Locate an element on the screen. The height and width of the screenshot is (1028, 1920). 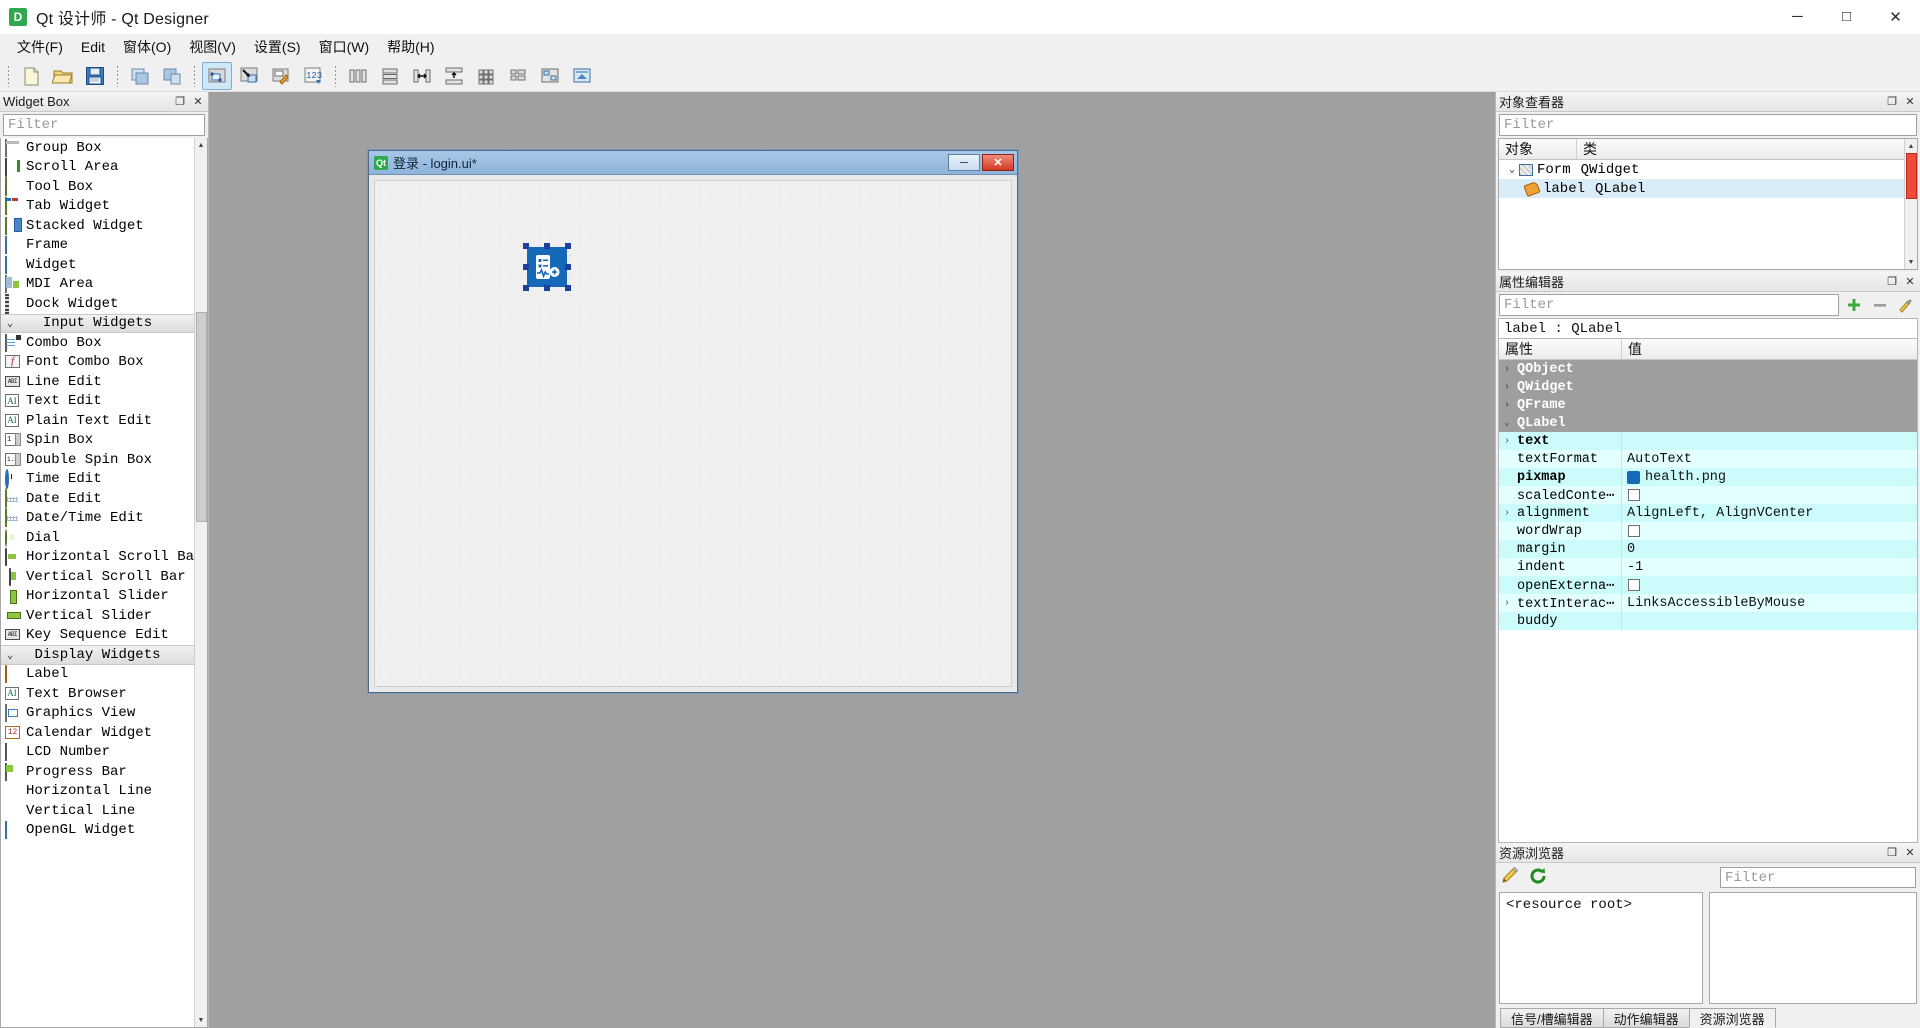
menu-view: 视图(V) is located at coordinates (212, 47).